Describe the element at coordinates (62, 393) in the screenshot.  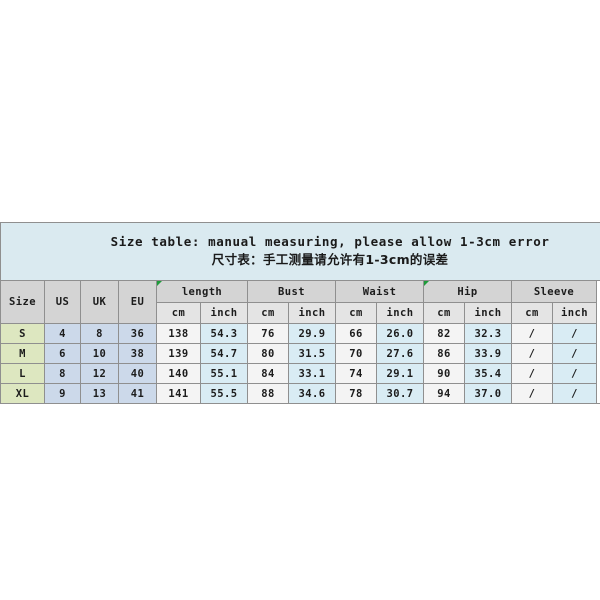
I see `cell-us: 9` at that location.